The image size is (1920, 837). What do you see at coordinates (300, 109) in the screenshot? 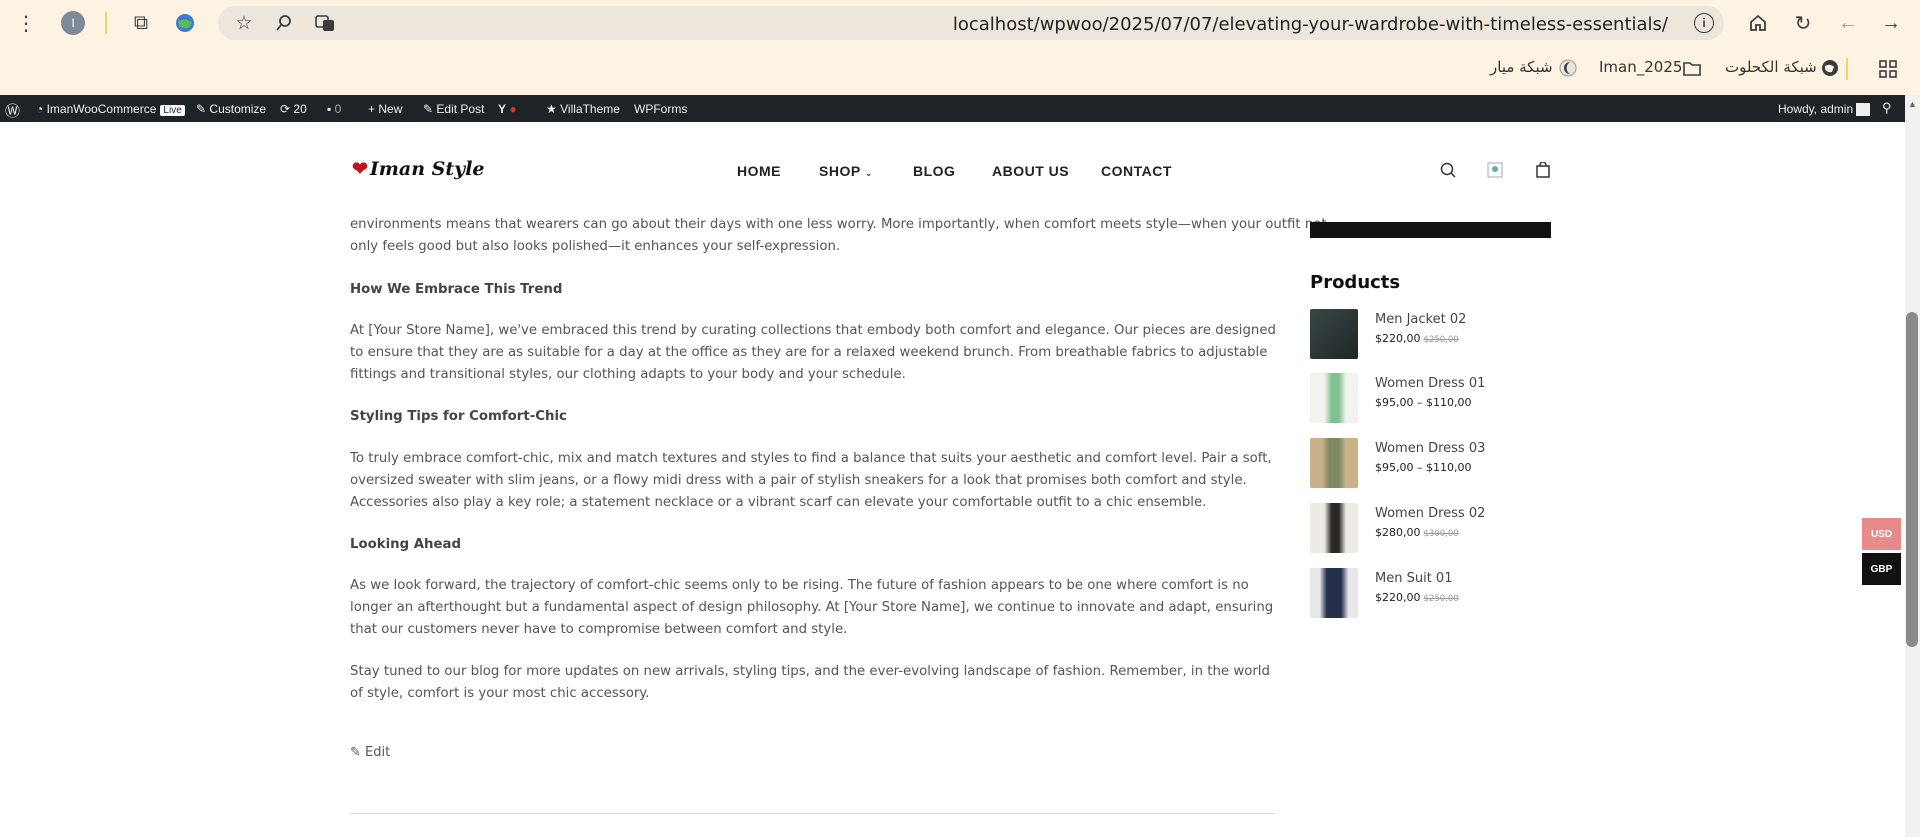
I see `updates-count: 20` at bounding box center [300, 109].